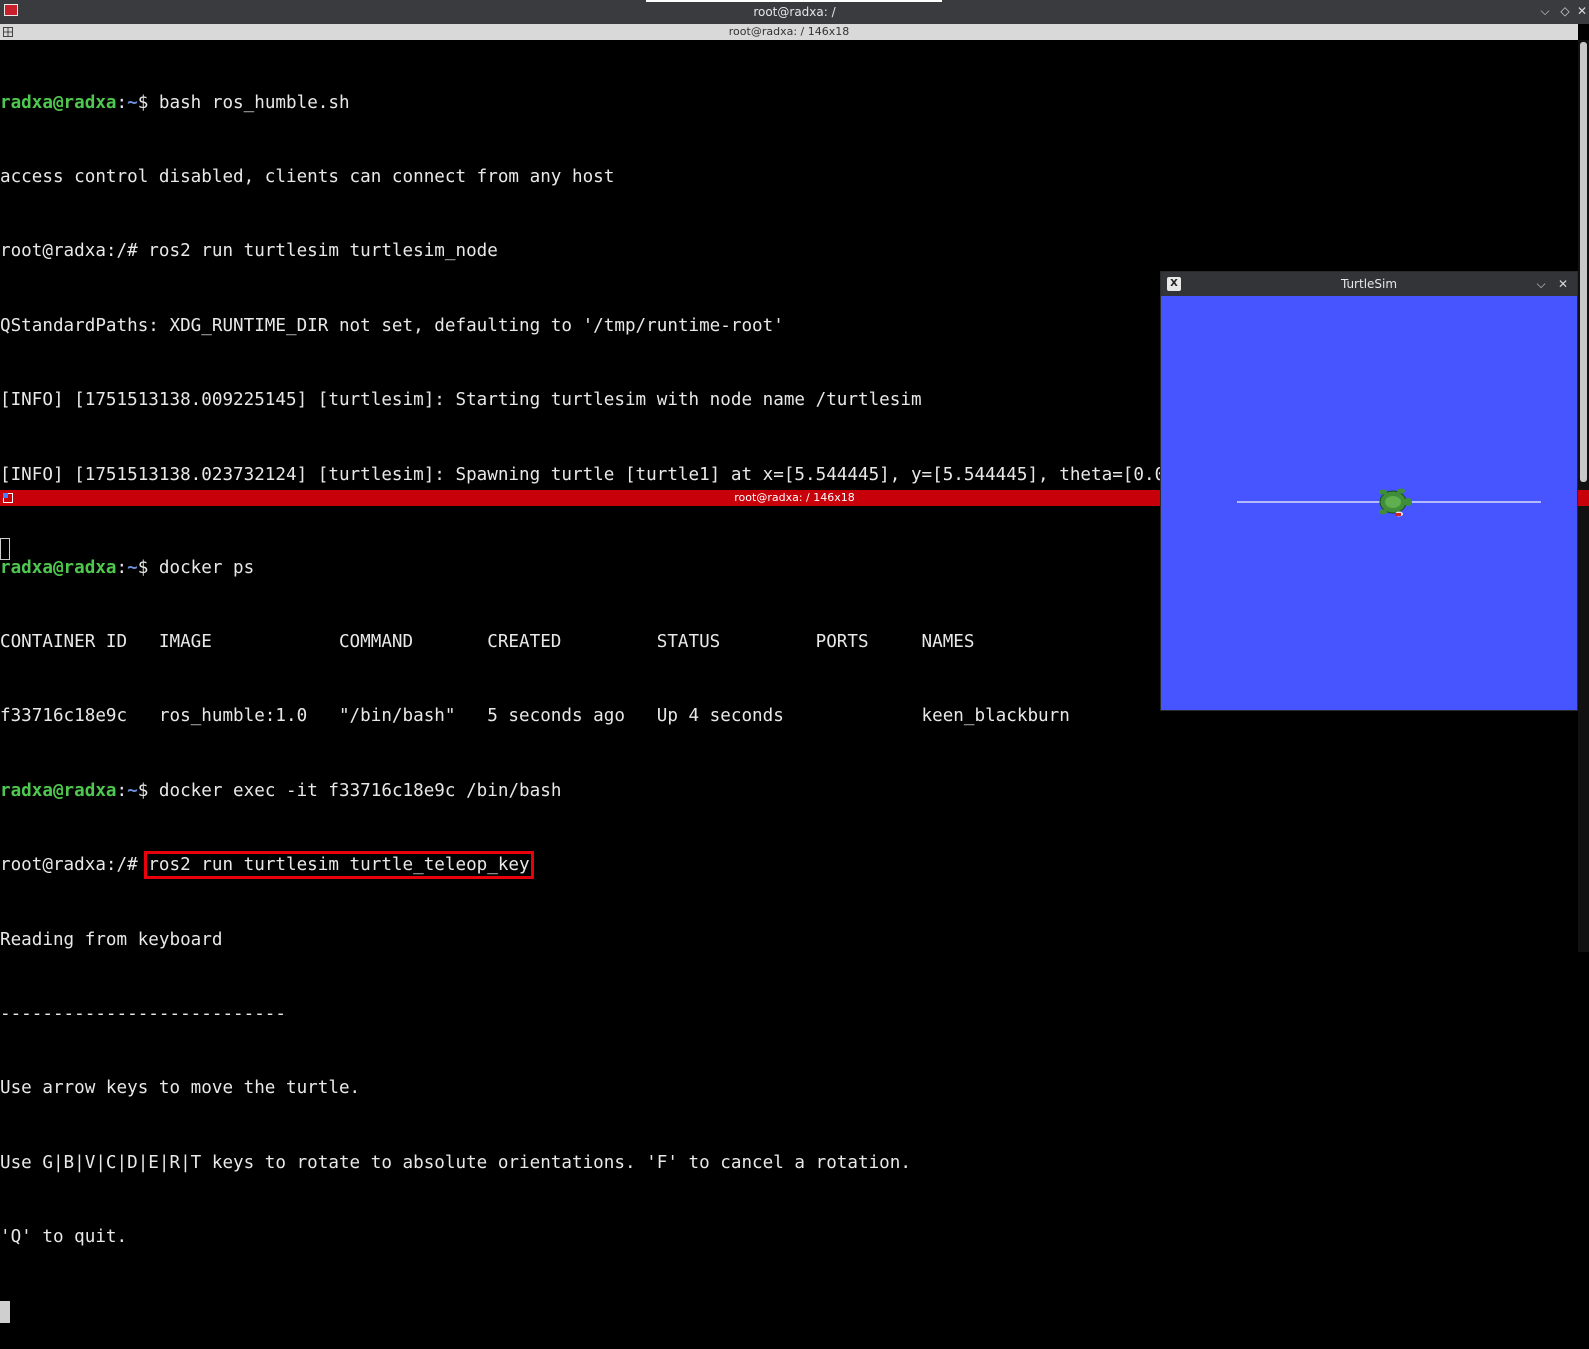  What do you see at coordinates (1369, 503) in the screenshot?
I see `turtlesim-canvas` at bounding box center [1369, 503].